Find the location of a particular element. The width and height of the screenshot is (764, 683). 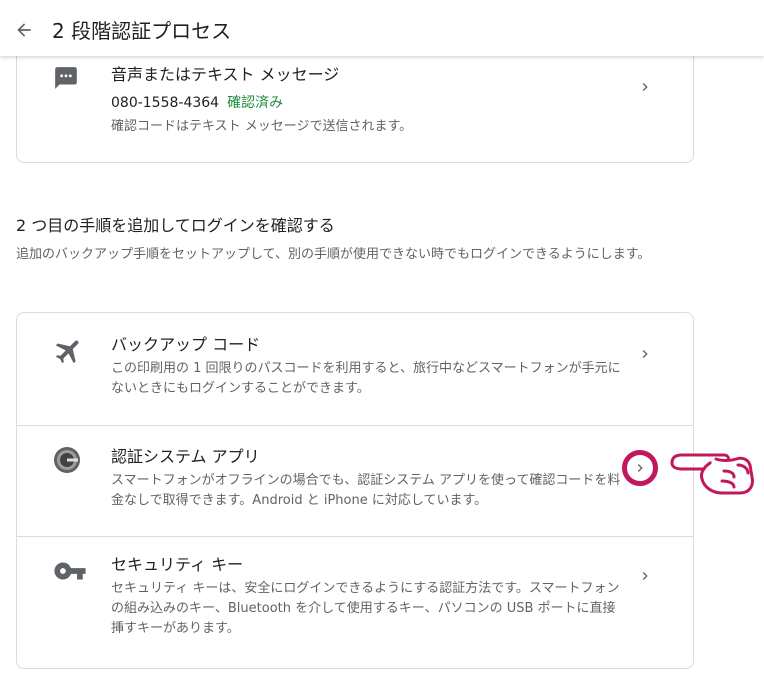

airplane-icon is located at coordinates (67, 352).